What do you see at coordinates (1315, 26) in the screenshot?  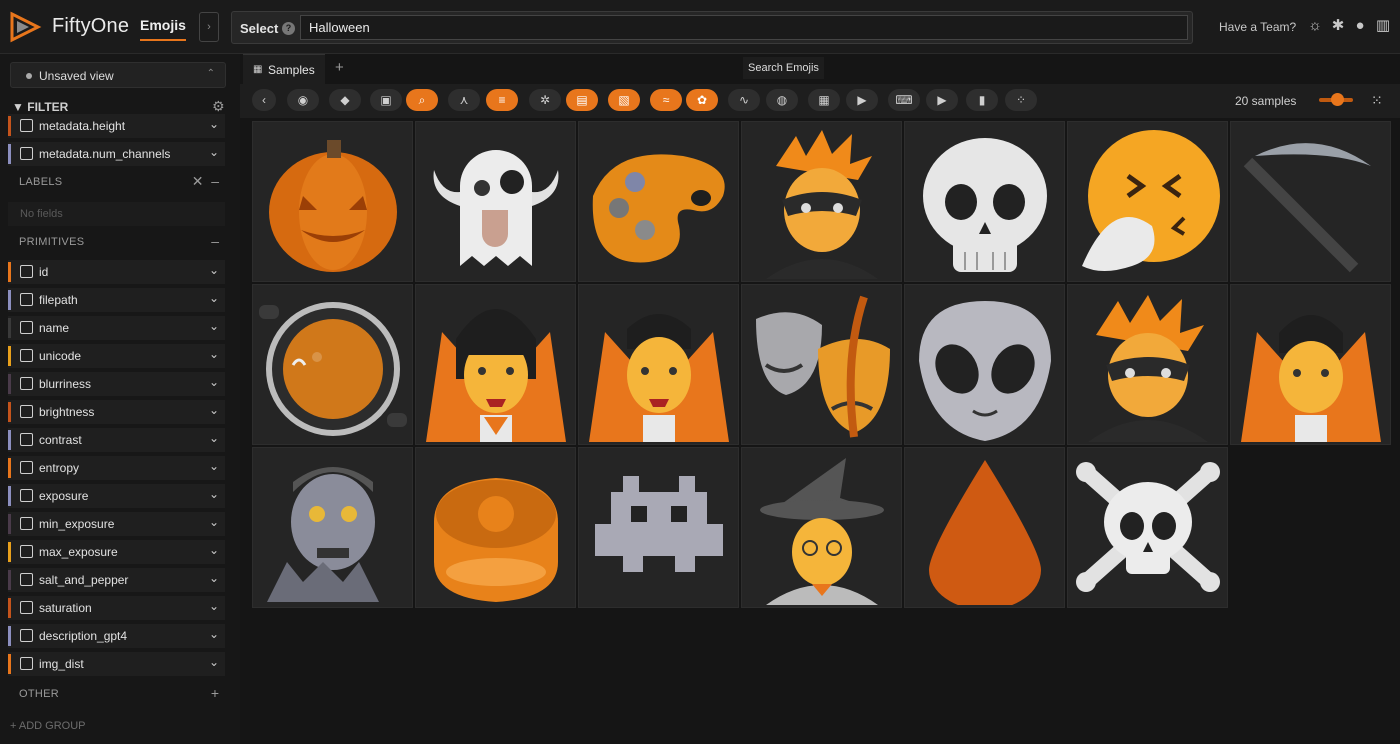 I see `theme-icon: ☼` at bounding box center [1315, 26].